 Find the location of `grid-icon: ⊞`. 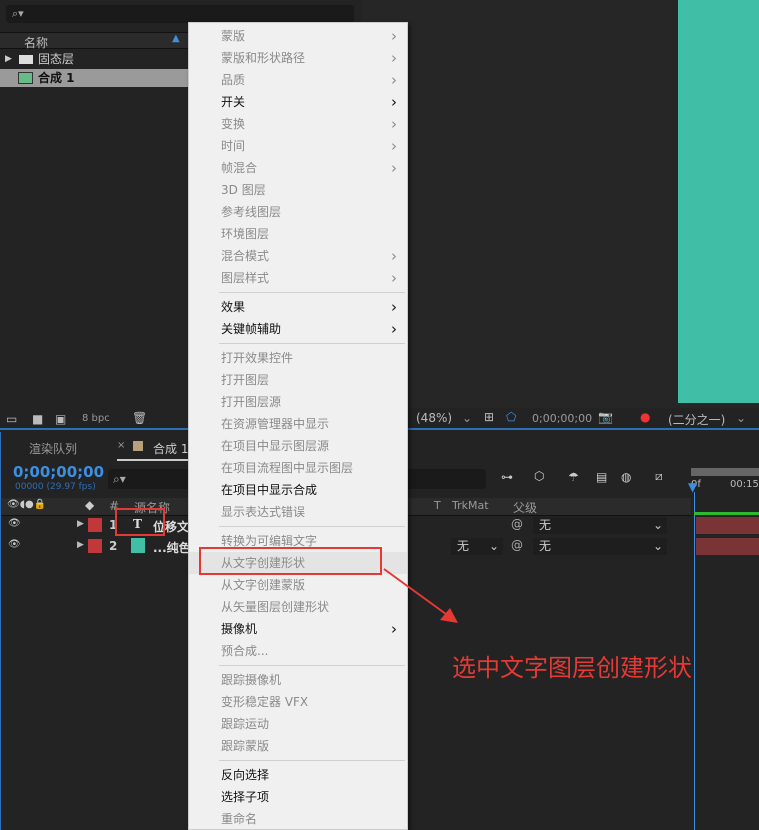

grid-icon: ⊞ is located at coordinates (489, 417).